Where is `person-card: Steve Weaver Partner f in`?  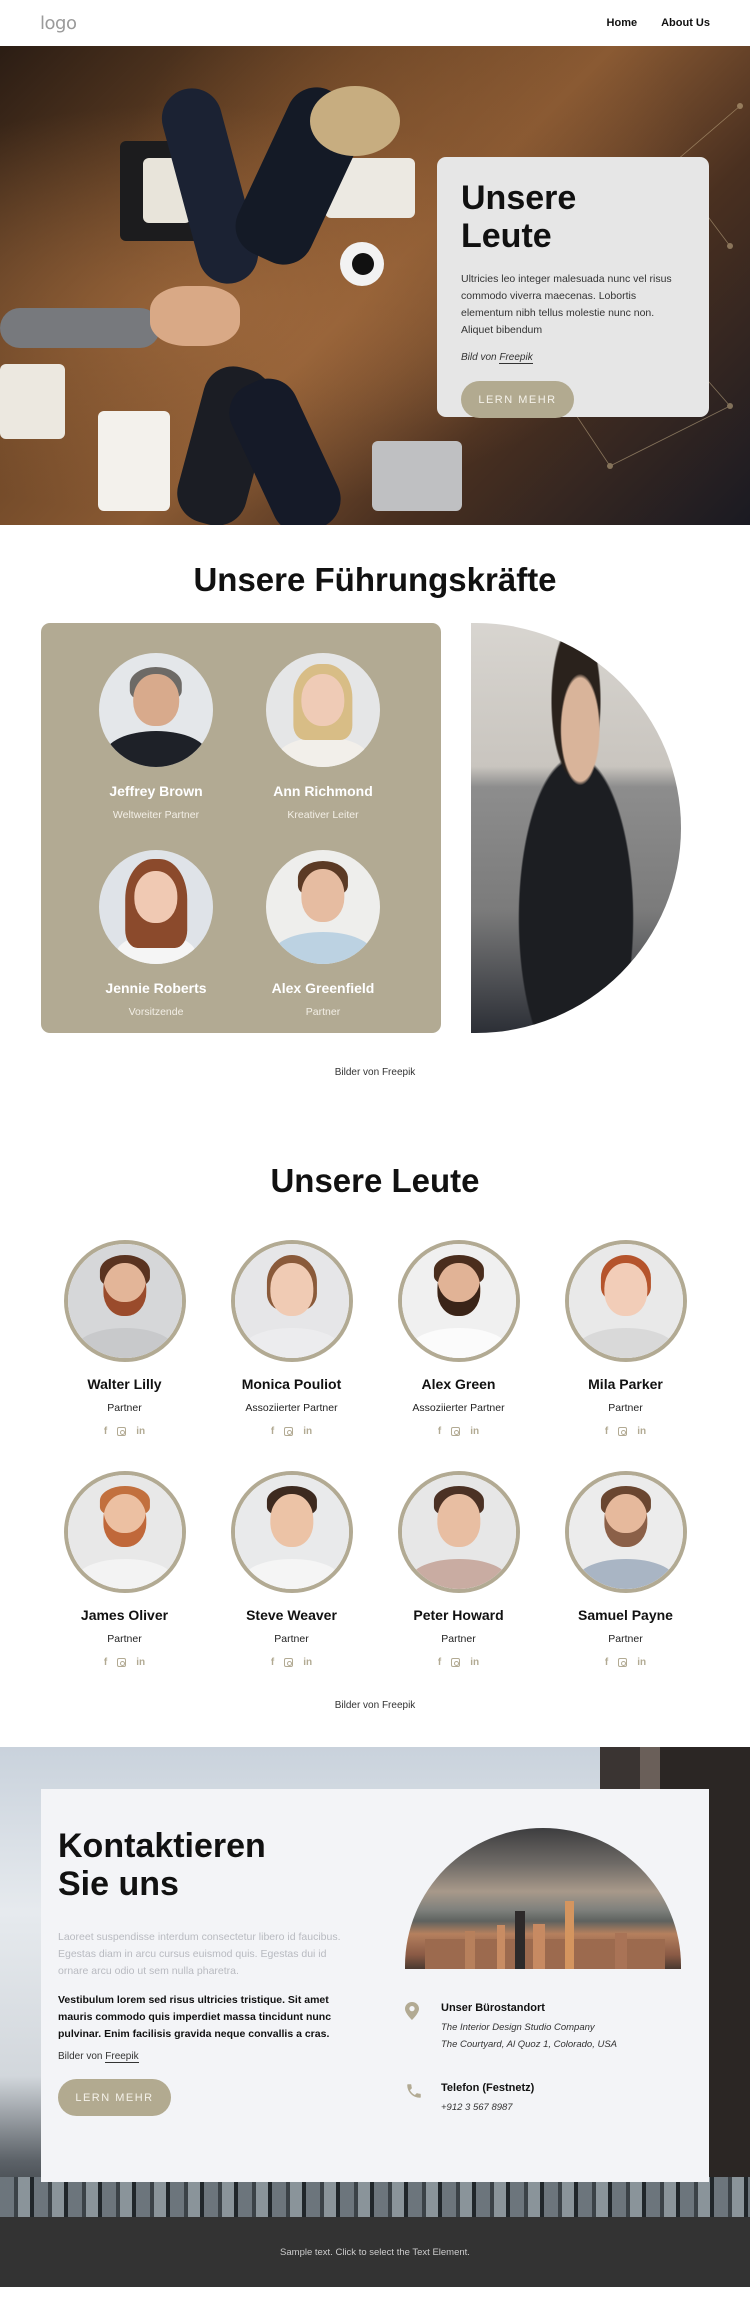 person-card: Steve Weaver Partner f in is located at coordinates (291, 1569).